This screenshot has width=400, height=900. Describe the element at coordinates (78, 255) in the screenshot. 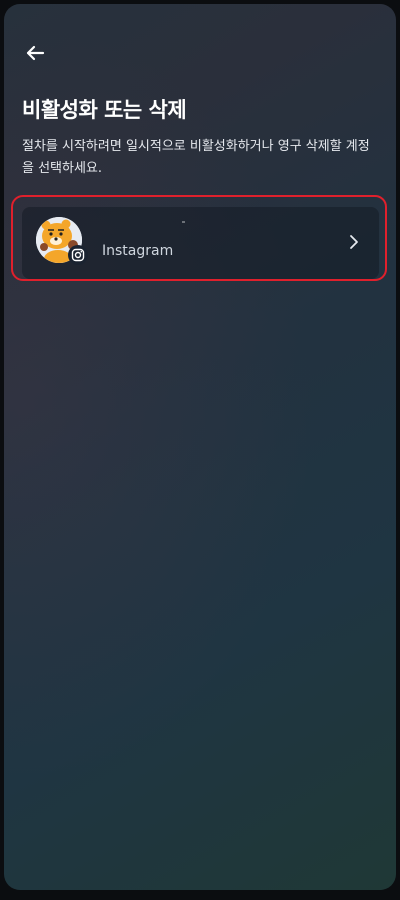

I see `instagram-icon` at that location.